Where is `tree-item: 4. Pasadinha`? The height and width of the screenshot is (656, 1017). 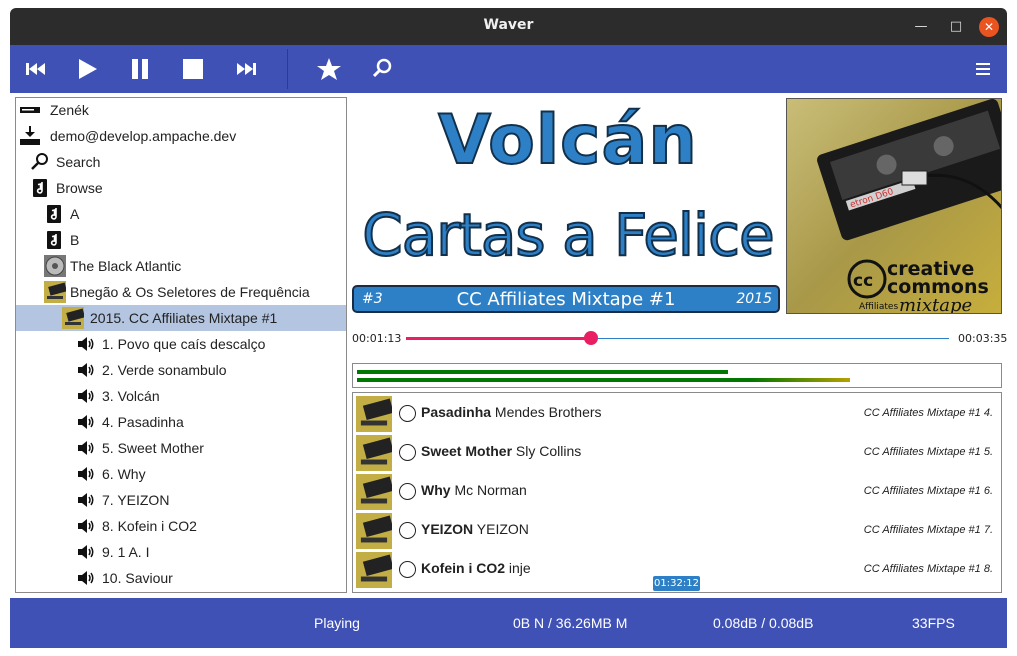
tree-item: 4. Pasadinha is located at coordinates (181, 422).